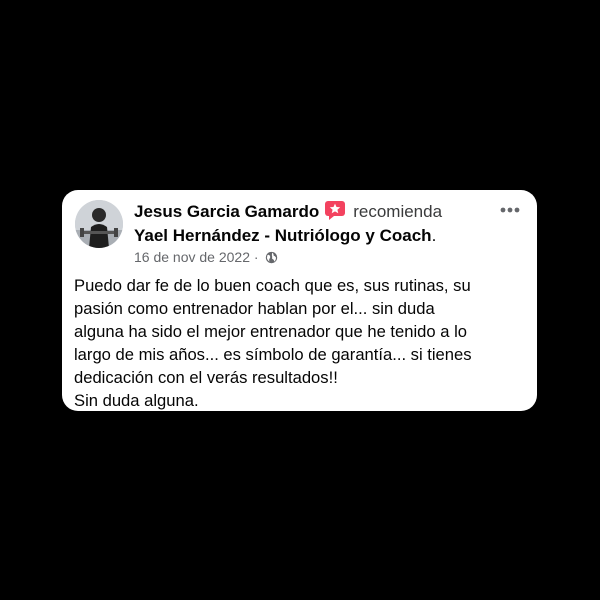 The width and height of the screenshot is (600, 600). I want to click on post-date: 16 de nov de 2022, so click(192, 257).